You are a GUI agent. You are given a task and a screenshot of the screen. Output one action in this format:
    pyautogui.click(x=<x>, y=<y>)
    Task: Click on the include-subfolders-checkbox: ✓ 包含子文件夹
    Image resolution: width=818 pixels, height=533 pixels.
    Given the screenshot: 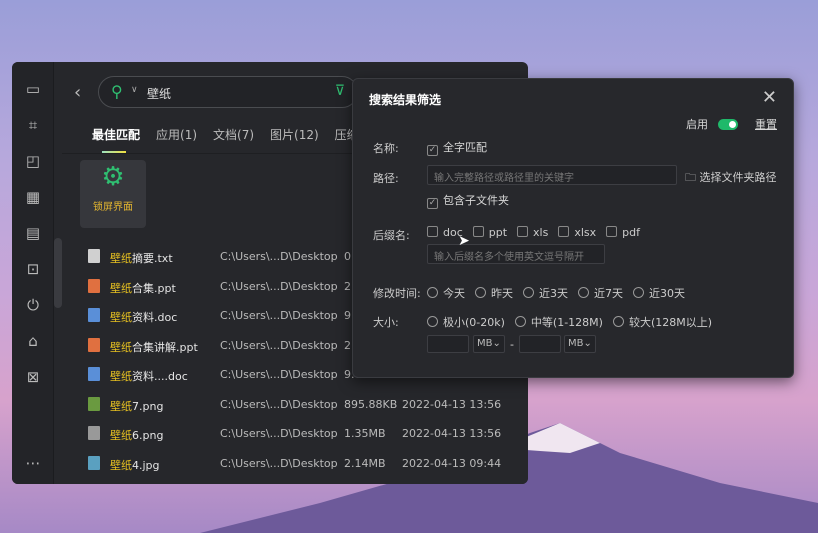 What is the action you would take?
    pyautogui.click(x=468, y=200)
    